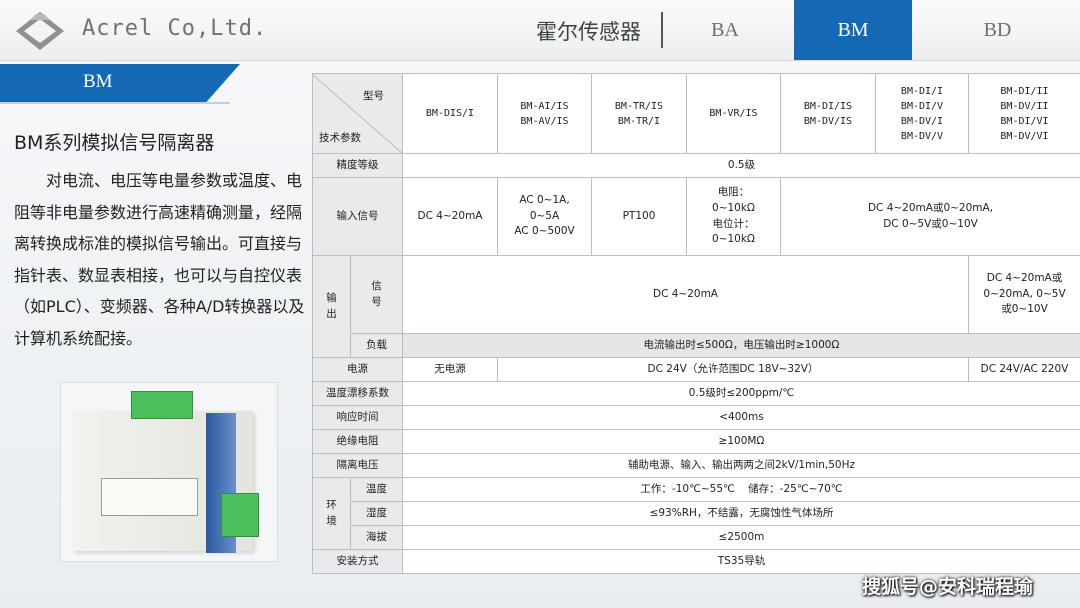  I want to click on product-title: BM系列模拟信号隔离器, so click(114, 143).